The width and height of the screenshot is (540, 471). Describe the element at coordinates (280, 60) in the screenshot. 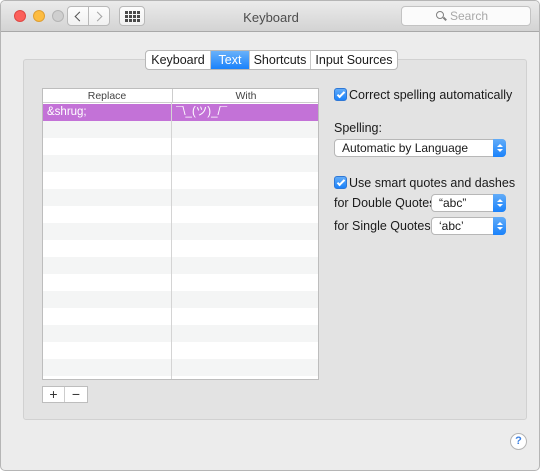

I see `tab-shortcuts: Shortcuts` at that location.